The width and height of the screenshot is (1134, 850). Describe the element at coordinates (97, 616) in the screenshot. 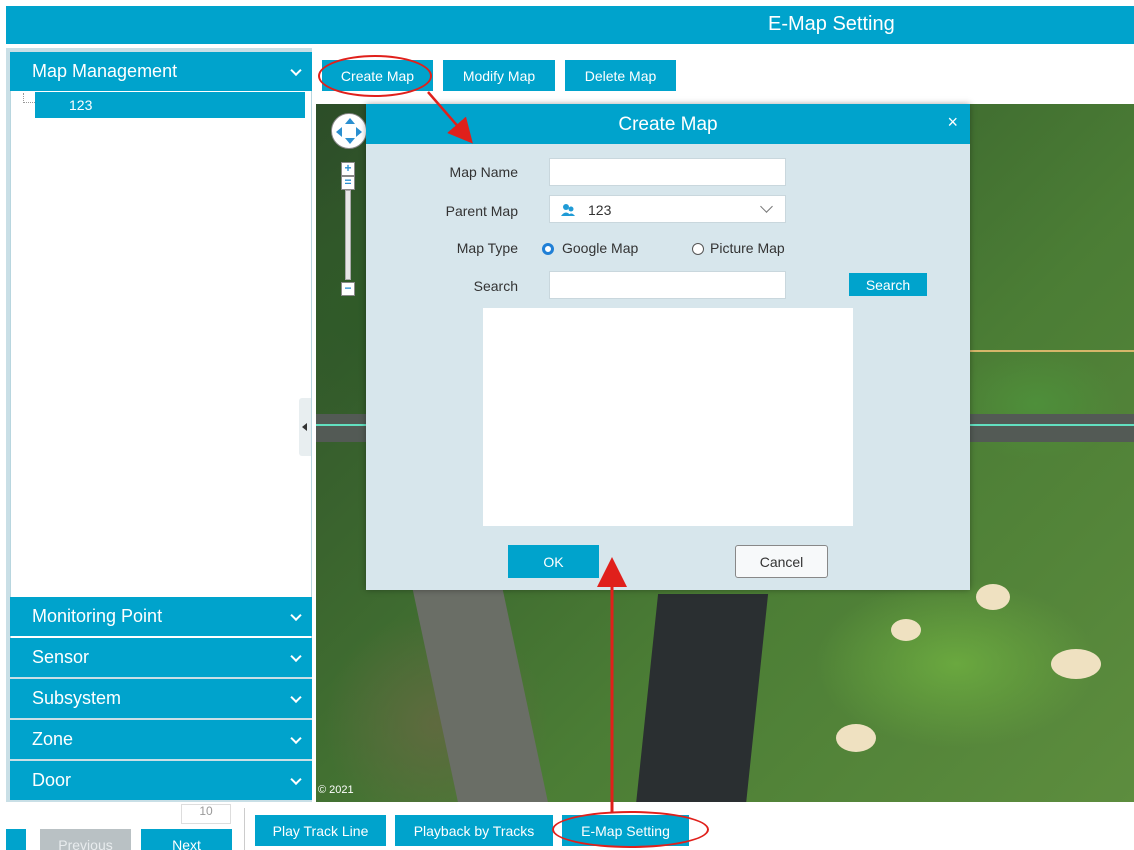

I see `accordion-label: Monitoring Point` at that location.